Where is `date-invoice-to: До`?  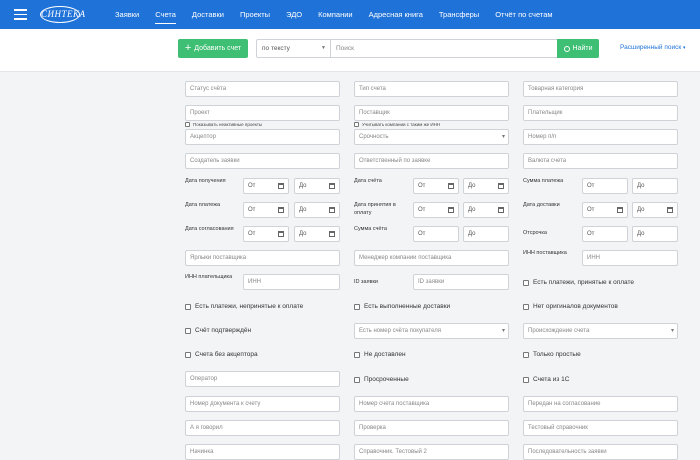 date-invoice-to: До is located at coordinates (486, 186).